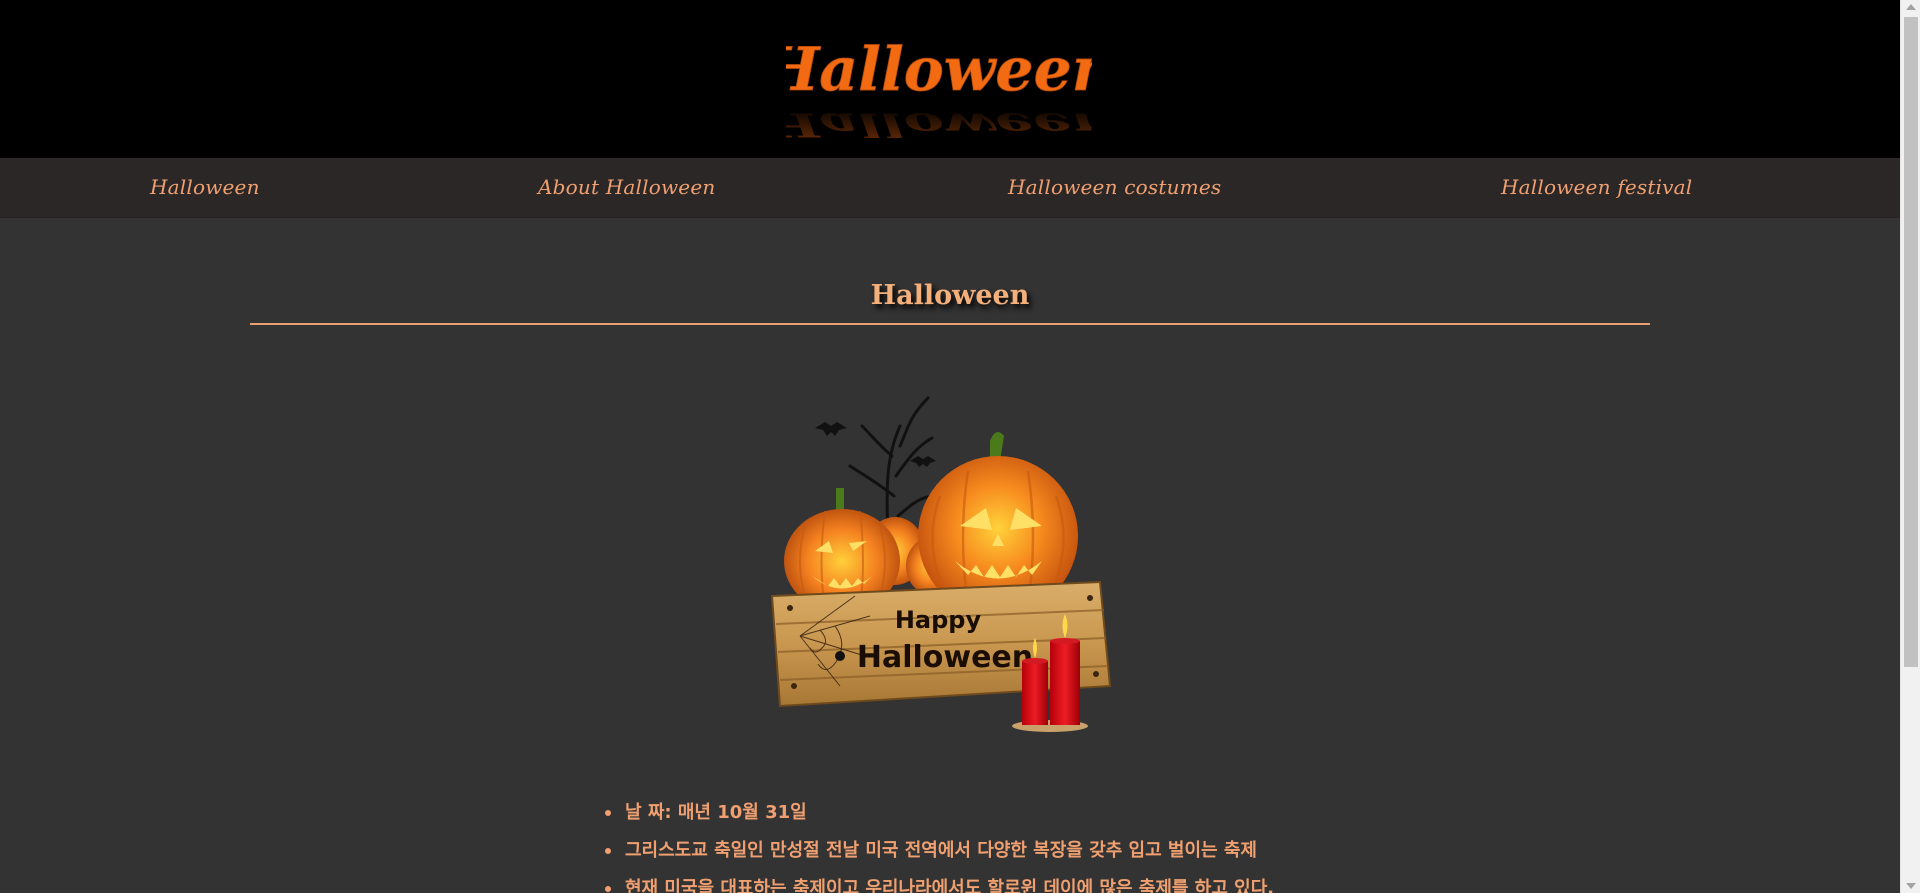 This screenshot has height=893, width=1920. Describe the element at coordinates (939, 813) in the screenshot. I see `list-item: 날 짜: 매년 10월 31일` at that location.